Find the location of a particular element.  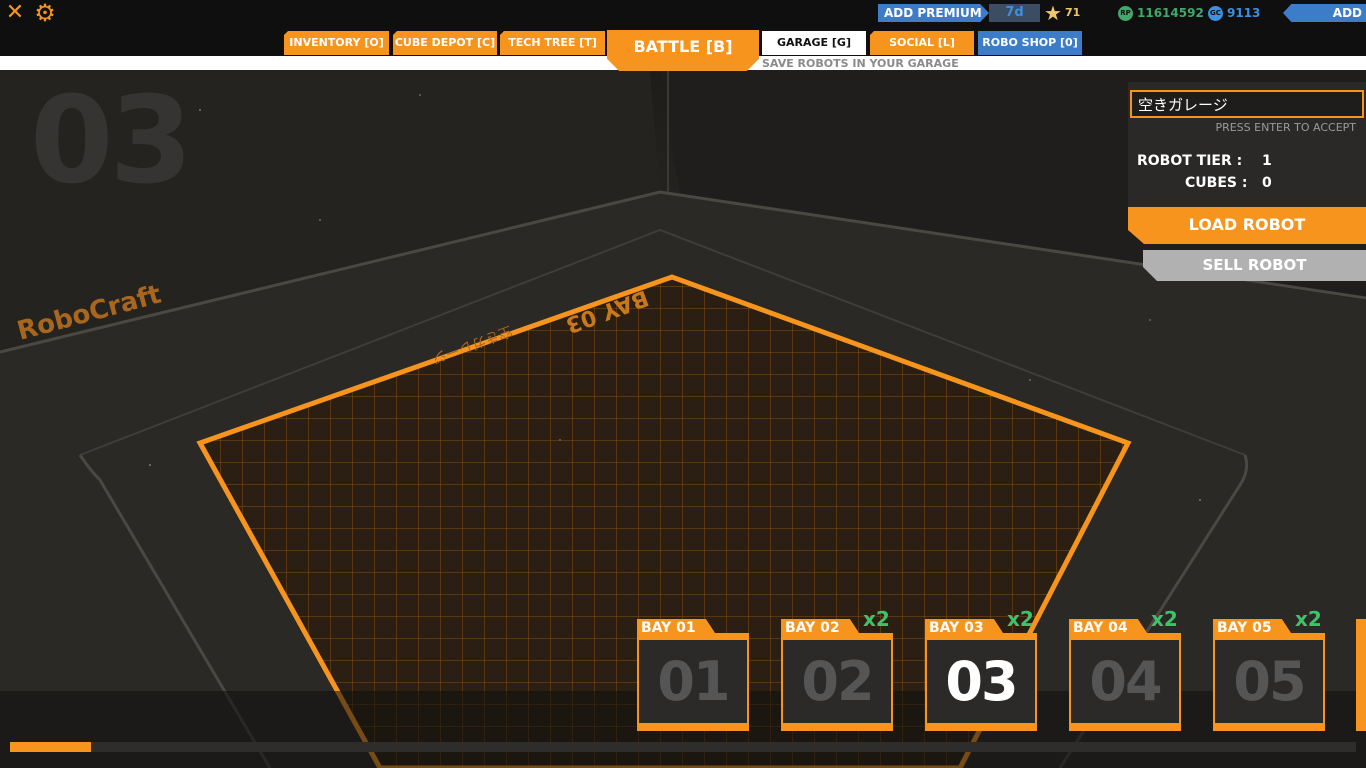

bay-05-button: BAY 05 05 x2 is located at coordinates (1269, 669).